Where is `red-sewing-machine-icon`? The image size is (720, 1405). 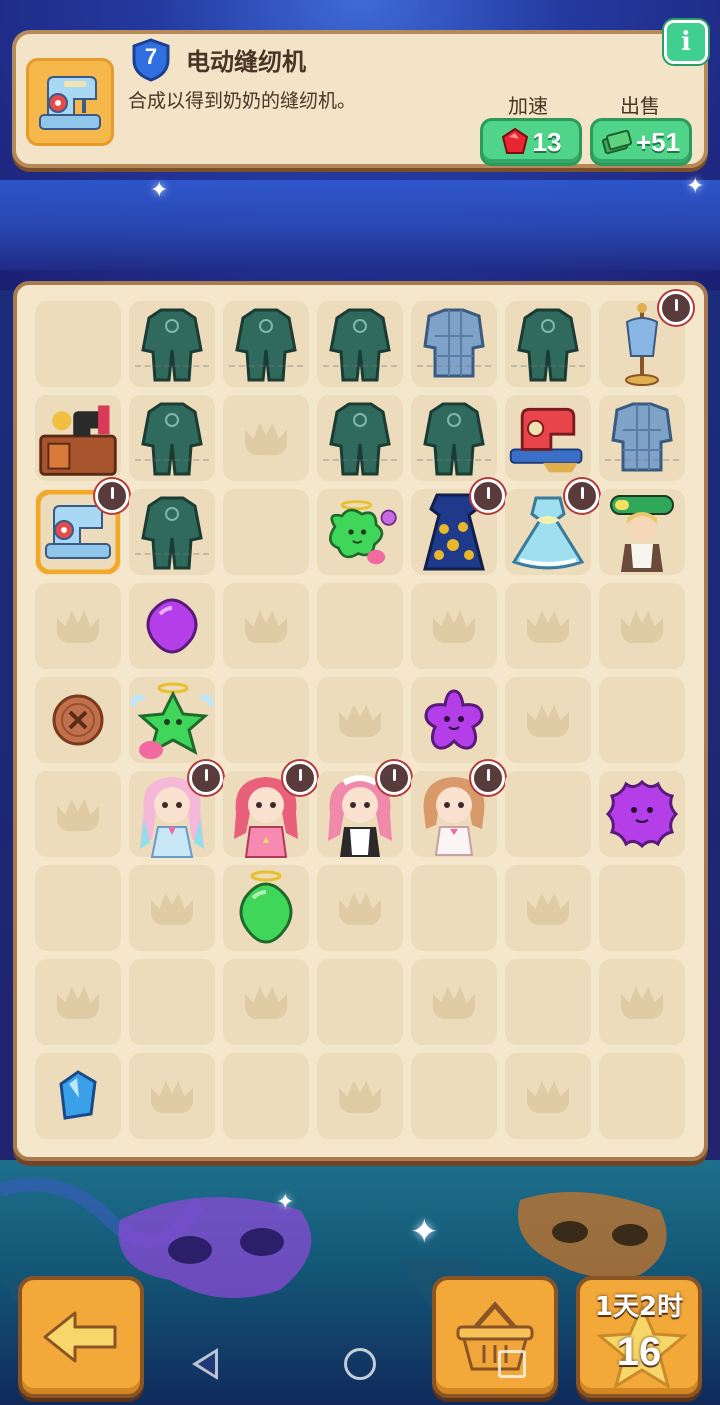
red-sewing-machine-icon is located at coordinates (548, 438).